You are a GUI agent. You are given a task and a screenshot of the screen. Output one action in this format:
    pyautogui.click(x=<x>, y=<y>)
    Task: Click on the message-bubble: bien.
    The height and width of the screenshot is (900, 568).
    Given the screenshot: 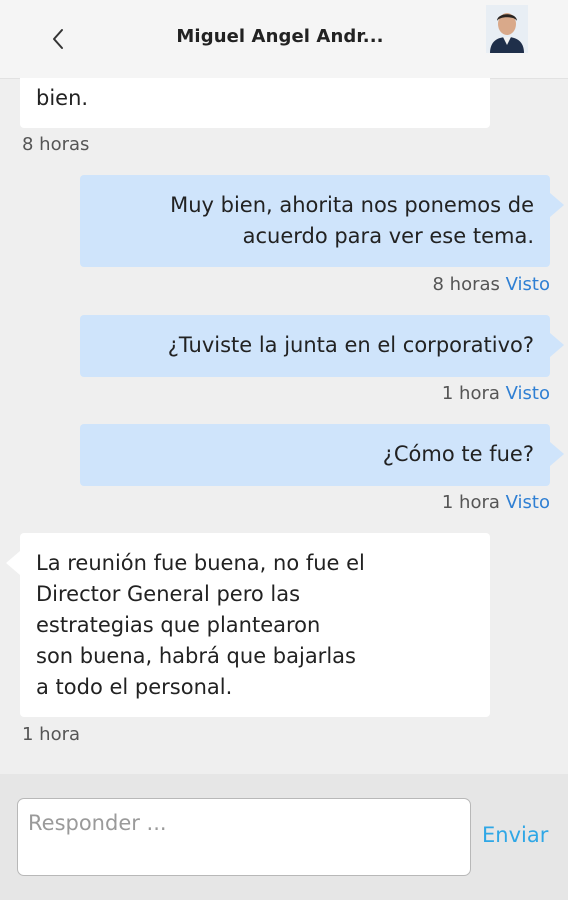 What is the action you would take?
    pyautogui.click(x=255, y=103)
    